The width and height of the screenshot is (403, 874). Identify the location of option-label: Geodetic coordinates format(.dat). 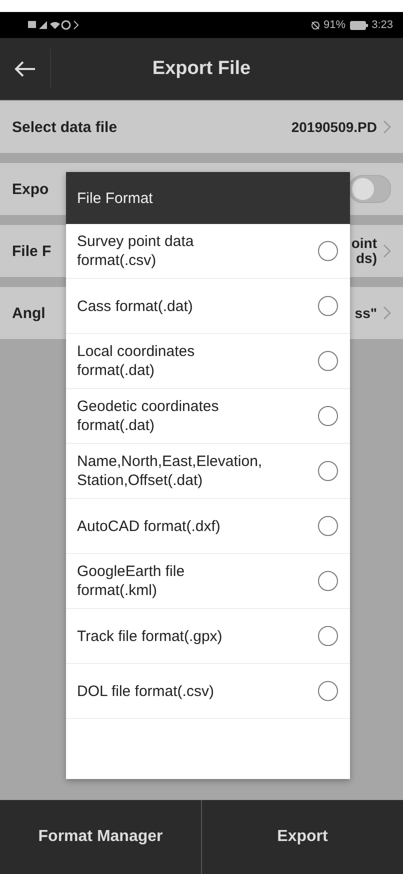
(148, 416).